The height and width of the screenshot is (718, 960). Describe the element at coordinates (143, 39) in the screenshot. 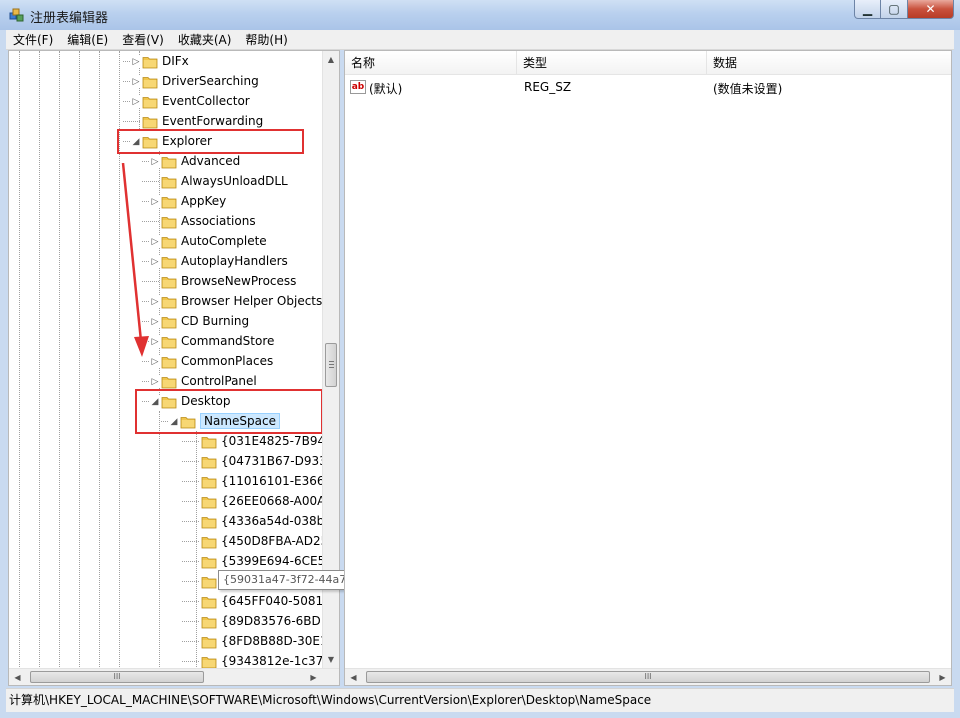

I see `menu-view: 查看(V)` at that location.